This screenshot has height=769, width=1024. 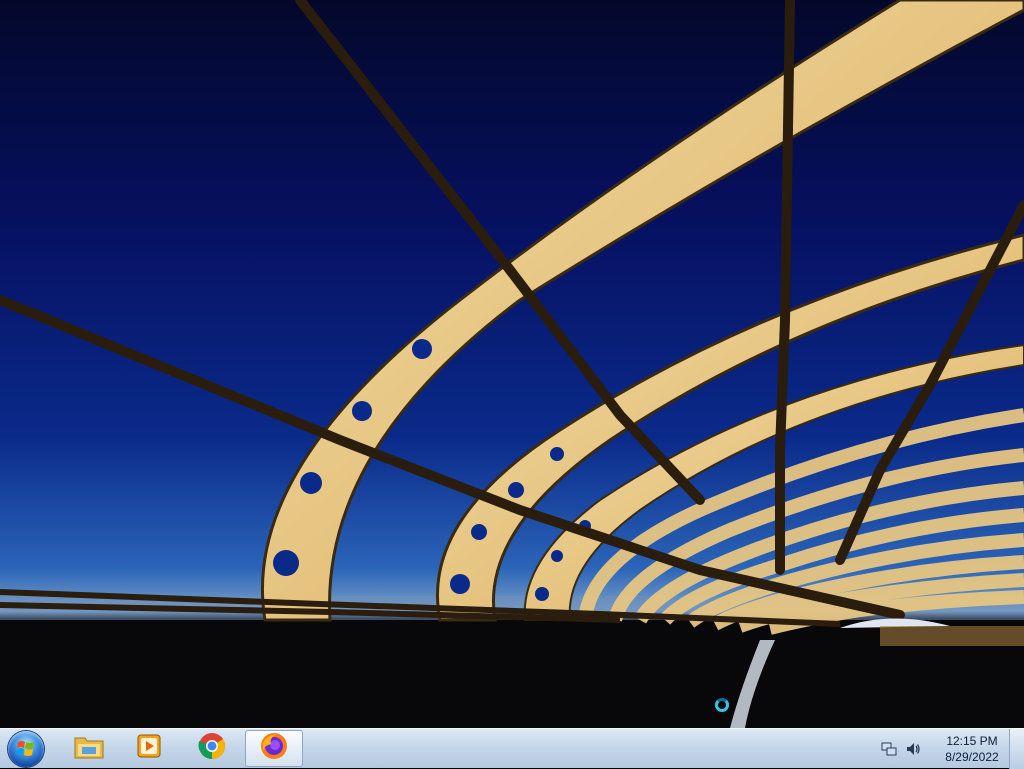 What do you see at coordinates (512, 748) in the screenshot?
I see `taskbar: 12:15 PM 8/29/2022` at bounding box center [512, 748].